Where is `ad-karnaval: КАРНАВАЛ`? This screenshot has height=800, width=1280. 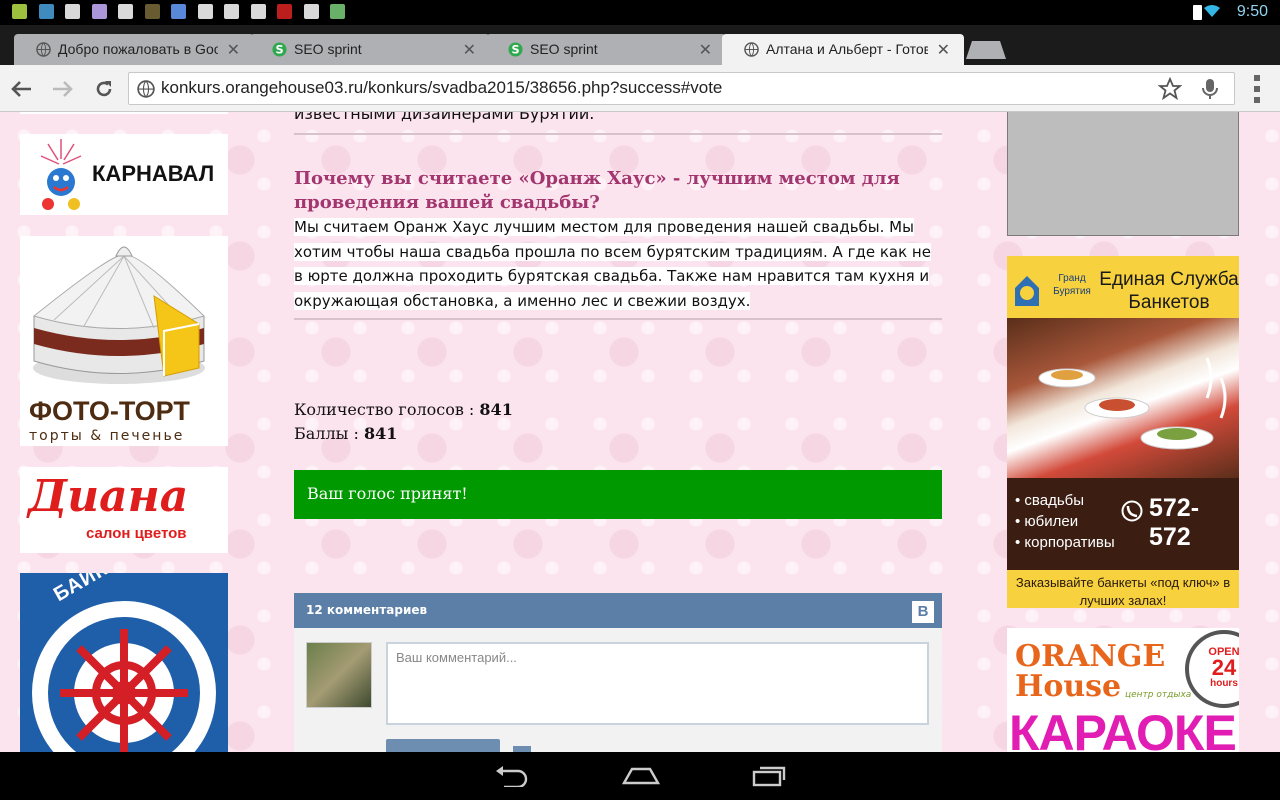 ad-karnaval: КАРНАВАЛ is located at coordinates (124, 174).